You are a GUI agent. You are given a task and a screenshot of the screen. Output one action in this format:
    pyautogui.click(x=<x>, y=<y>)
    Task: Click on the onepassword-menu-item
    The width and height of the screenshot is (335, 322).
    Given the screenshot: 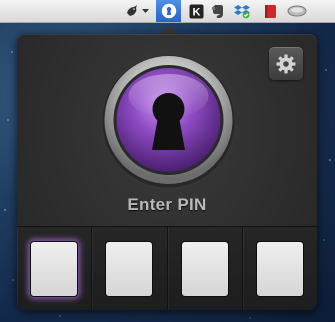 What is the action you would take?
    pyautogui.click(x=168, y=11)
    